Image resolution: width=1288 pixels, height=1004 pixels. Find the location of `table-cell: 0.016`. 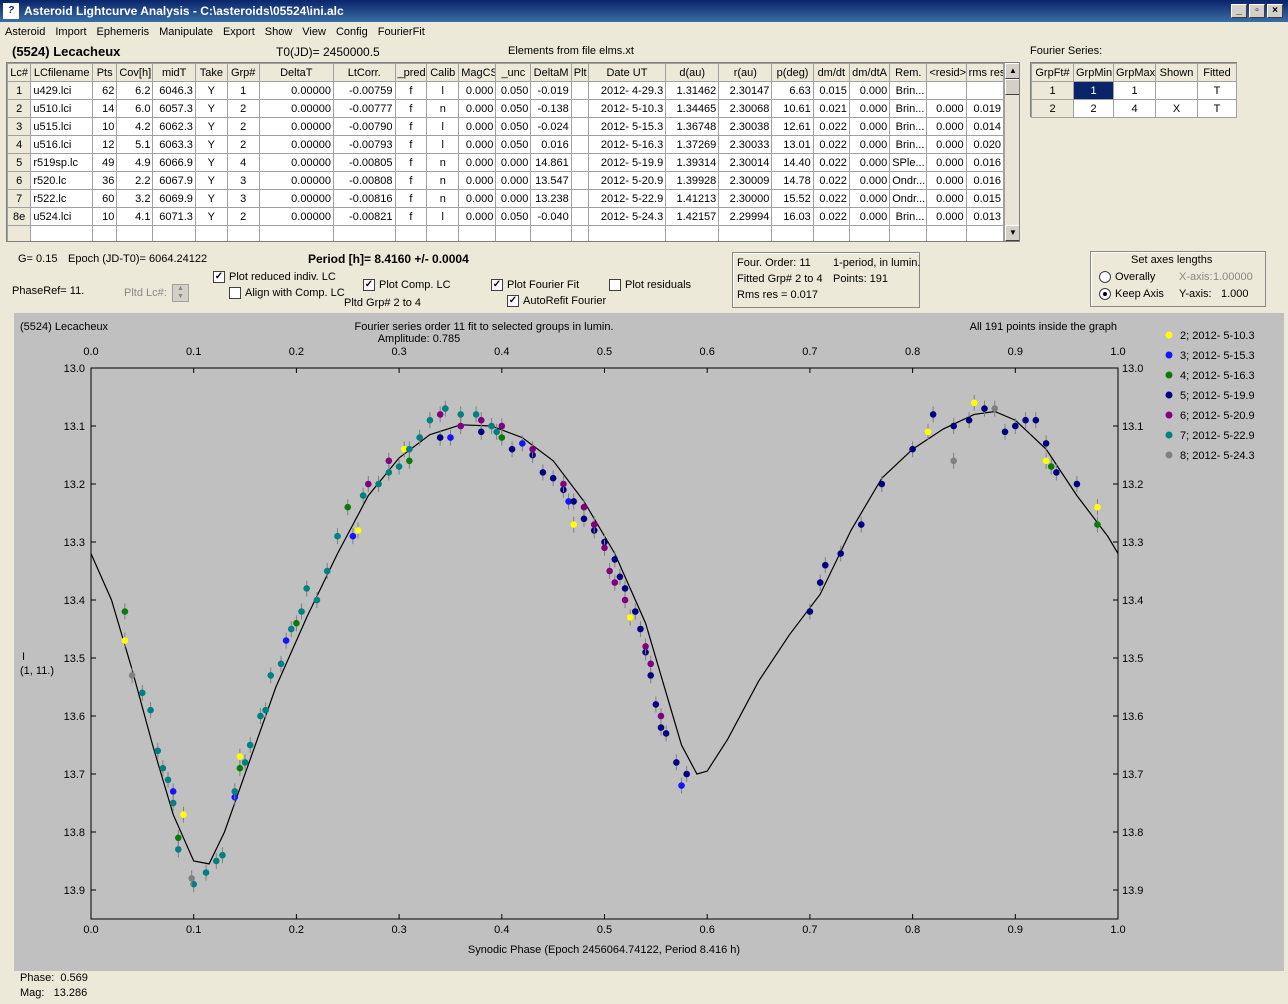

table-cell: 0.016 is located at coordinates (985, 162).